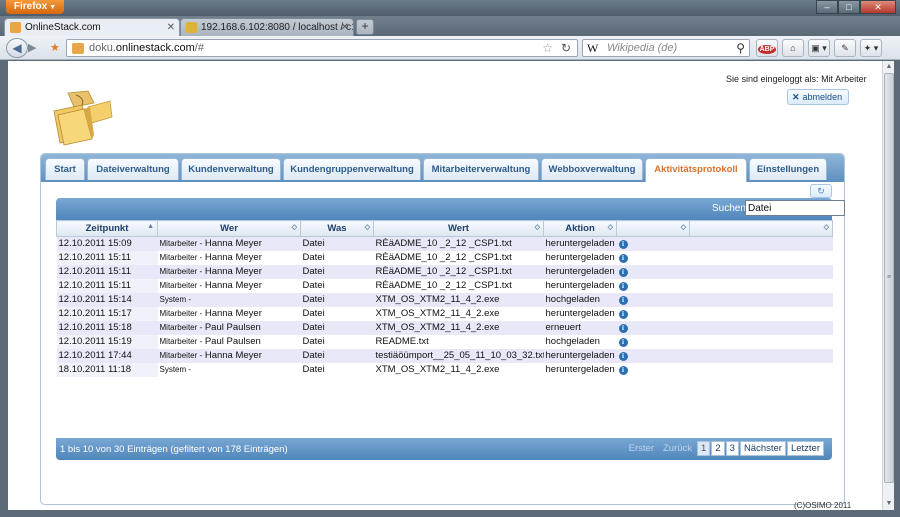 Image resolution: width=900 pixels, height=517 pixels. What do you see at coordinates (878, 7) in the screenshot?
I see `close-window-button: ✕` at bounding box center [878, 7].